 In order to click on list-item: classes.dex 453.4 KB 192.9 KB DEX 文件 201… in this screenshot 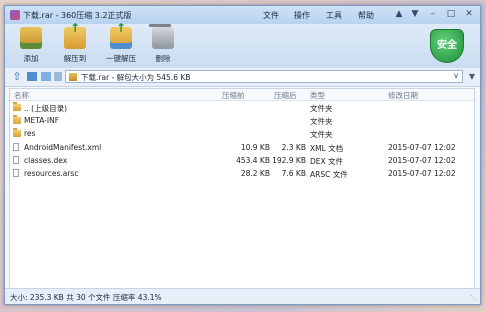, I will do `click(242, 161)`.